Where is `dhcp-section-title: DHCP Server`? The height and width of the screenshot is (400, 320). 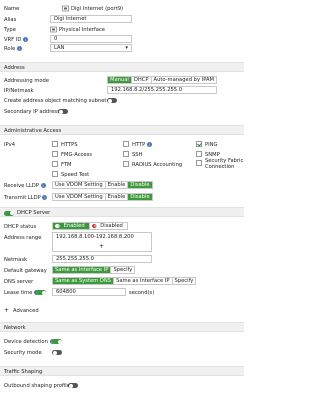 dhcp-section-title: DHCP Server is located at coordinates (34, 213).